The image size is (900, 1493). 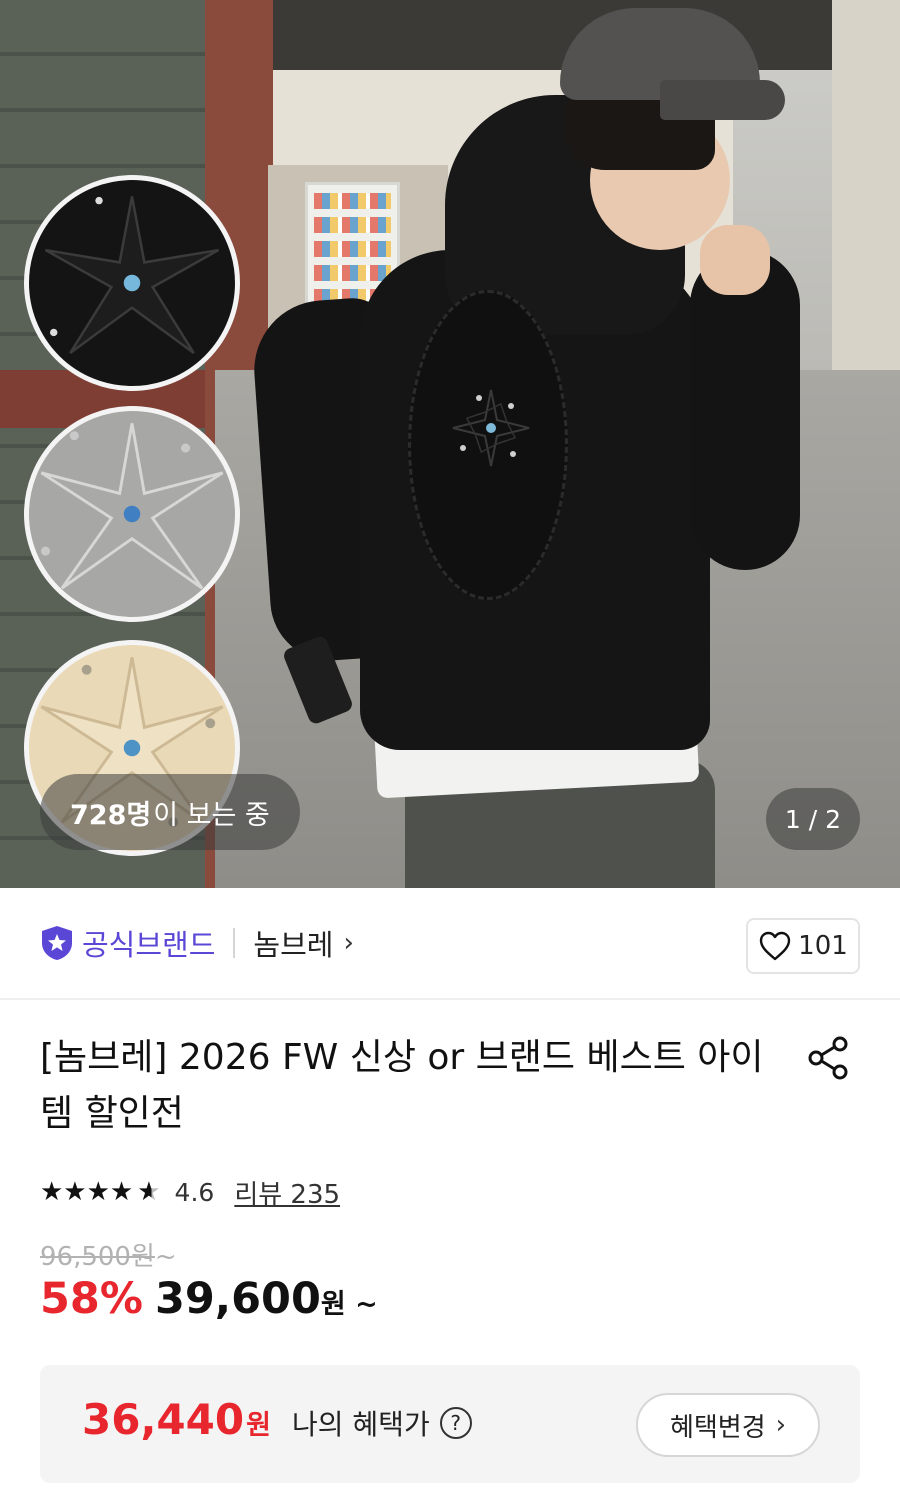 I want to click on benefit-box: 36,440 원 나의 혜택가 ? 혜택변경 ›, so click(x=450, y=1424).